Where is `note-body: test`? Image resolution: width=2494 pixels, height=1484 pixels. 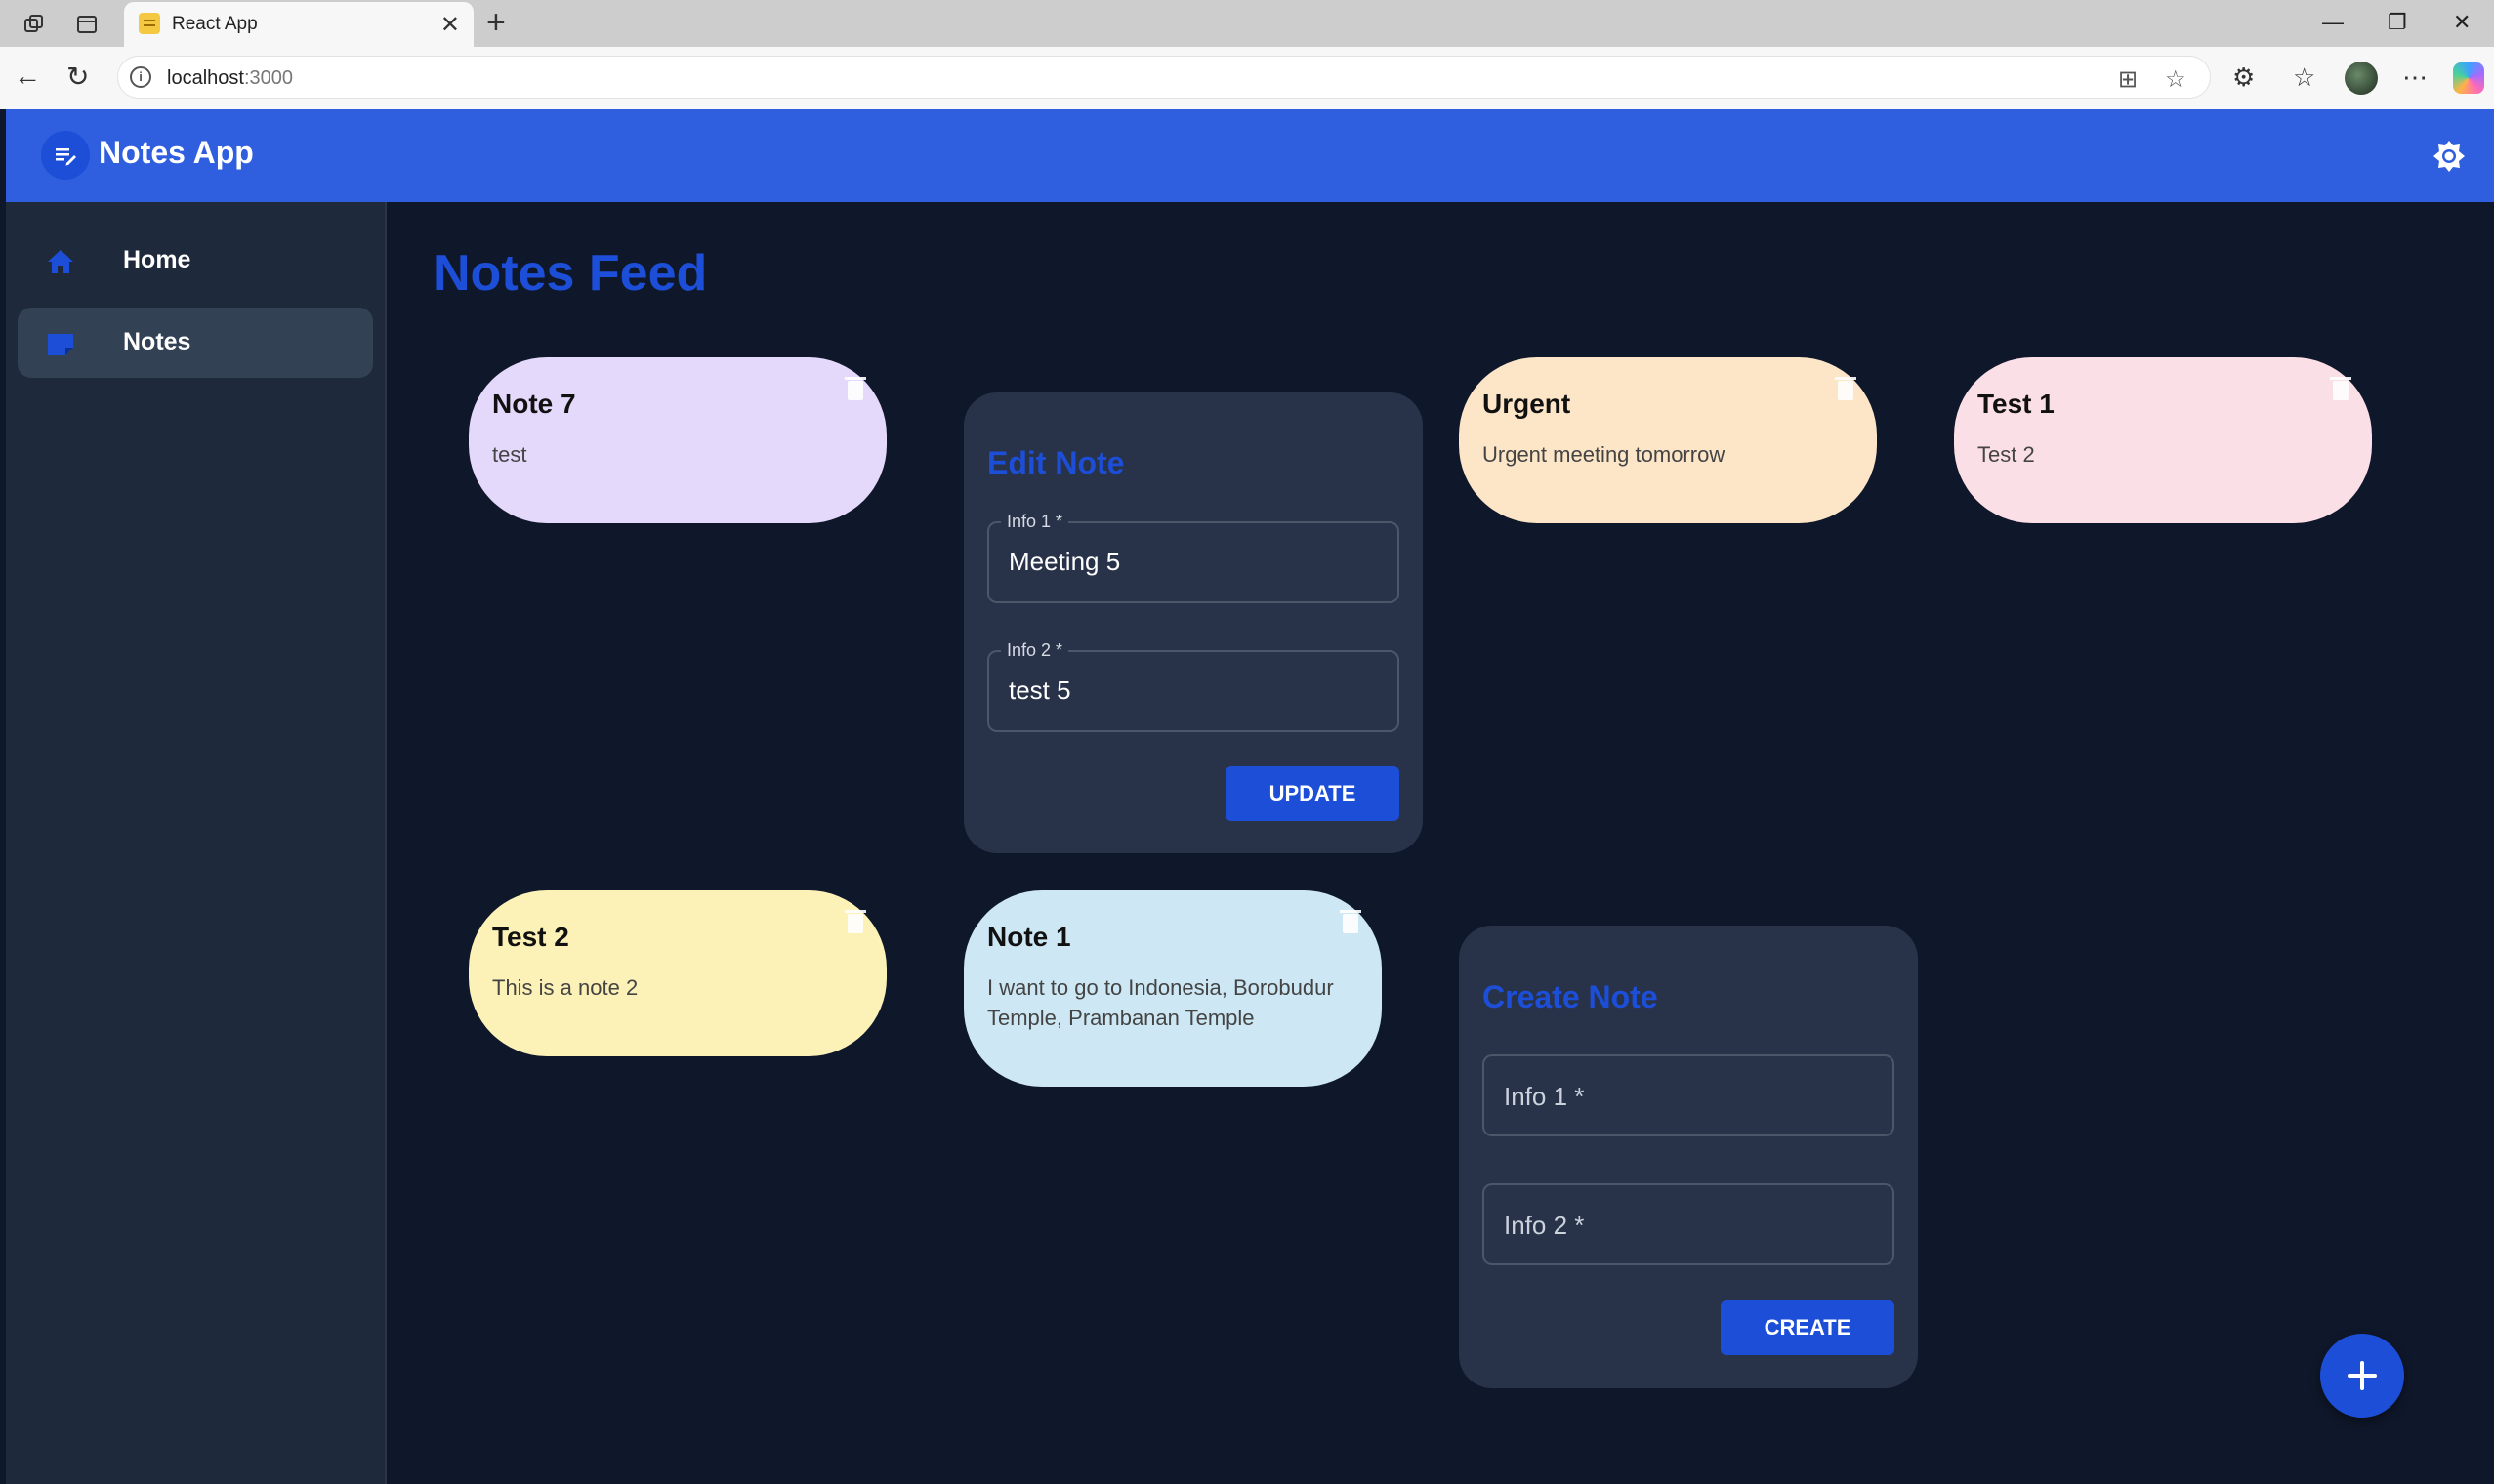
note-body: test is located at coordinates (509, 455).